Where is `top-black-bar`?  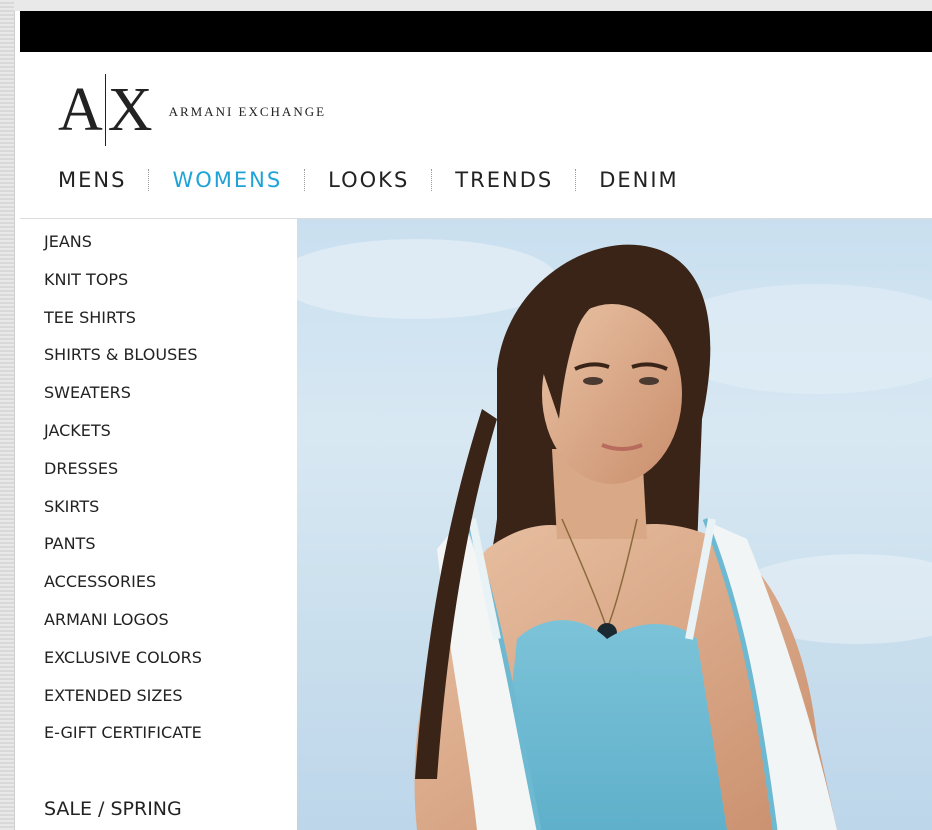 top-black-bar is located at coordinates (476, 31).